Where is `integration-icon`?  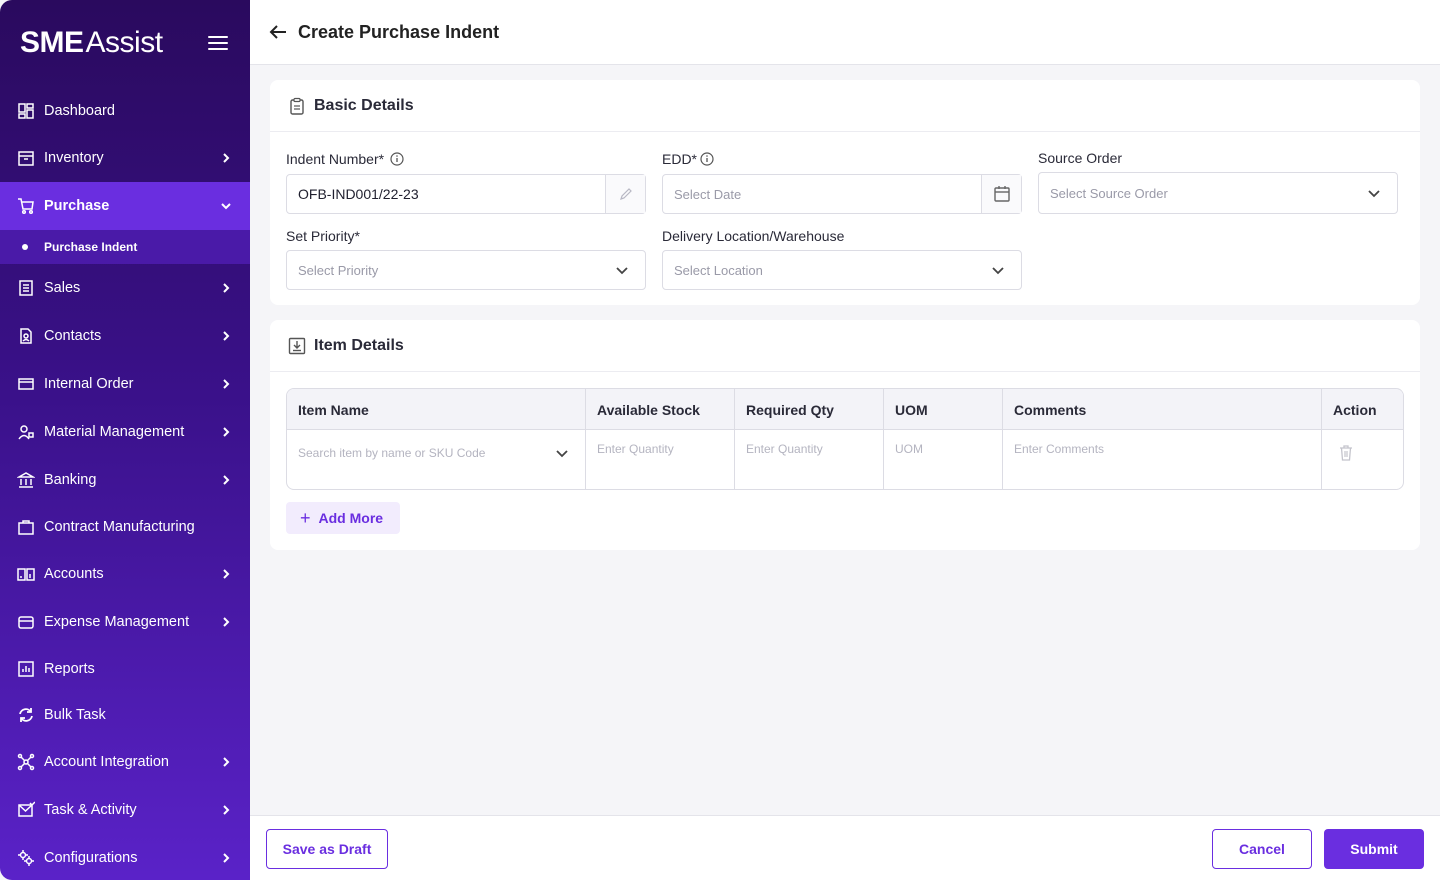
integration-icon is located at coordinates (26, 762).